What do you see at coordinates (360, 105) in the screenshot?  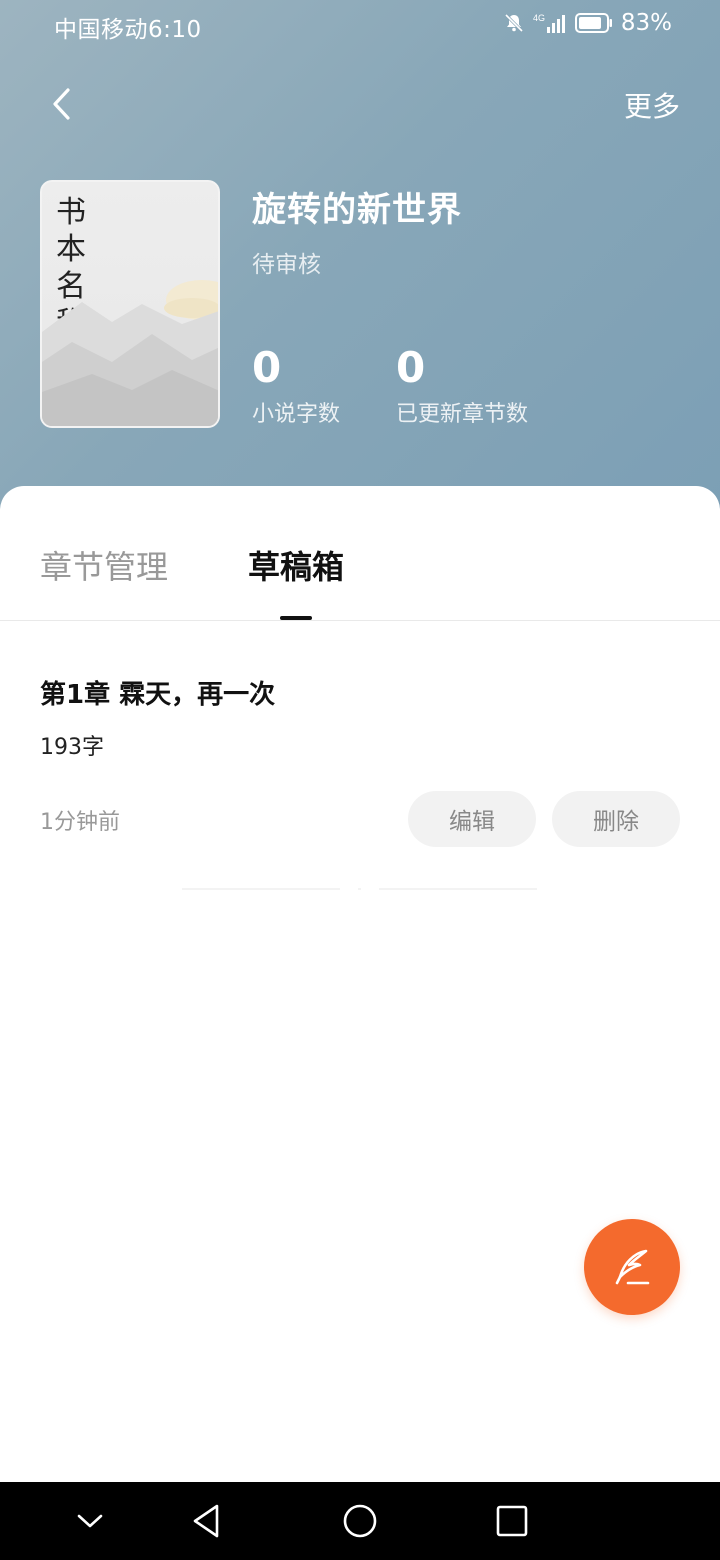 I see `top-nav: 更多` at bounding box center [360, 105].